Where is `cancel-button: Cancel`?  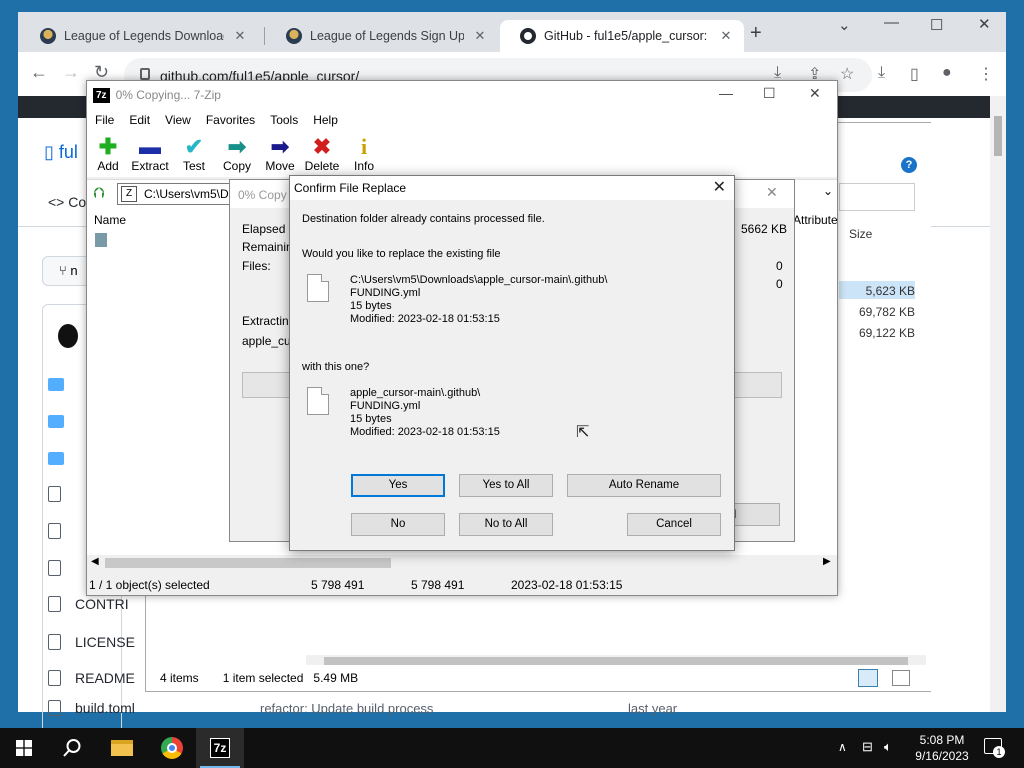 cancel-button: Cancel is located at coordinates (674, 524).